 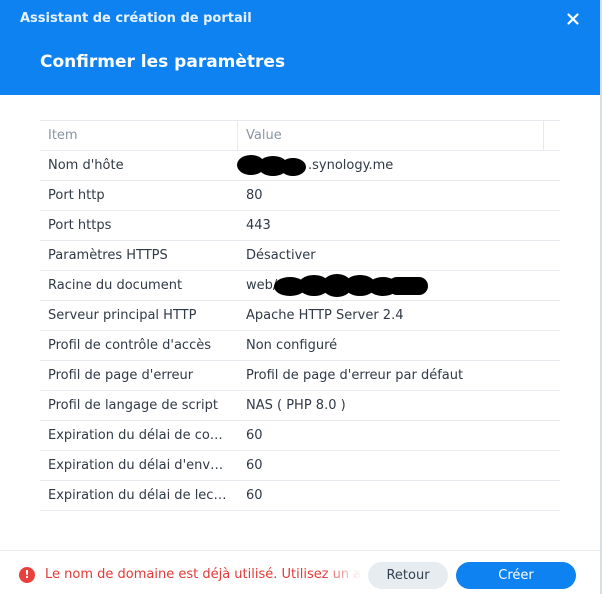 I want to click on row-value: Apache HTTP Server 2.4, so click(x=325, y=315).